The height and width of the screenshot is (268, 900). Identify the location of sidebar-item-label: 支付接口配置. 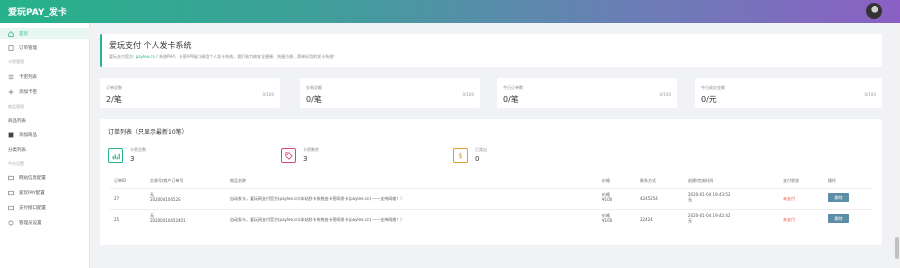
(32, 208).